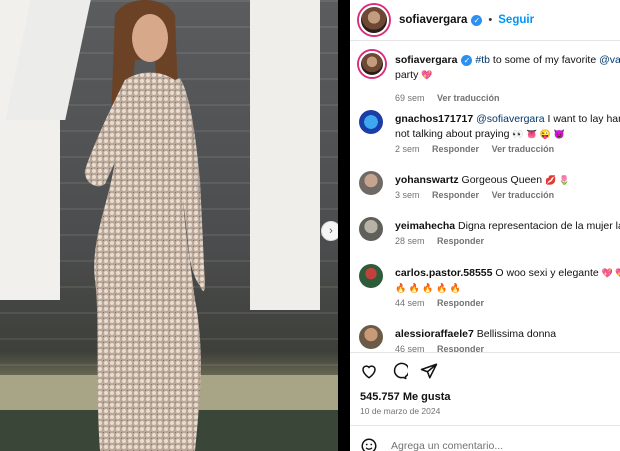 The width and height of the screenshot is (620, 451). Describe the element at coordinates (434, 119) in the screenshot. I see `commenter-username: gnachos171717` at that location.